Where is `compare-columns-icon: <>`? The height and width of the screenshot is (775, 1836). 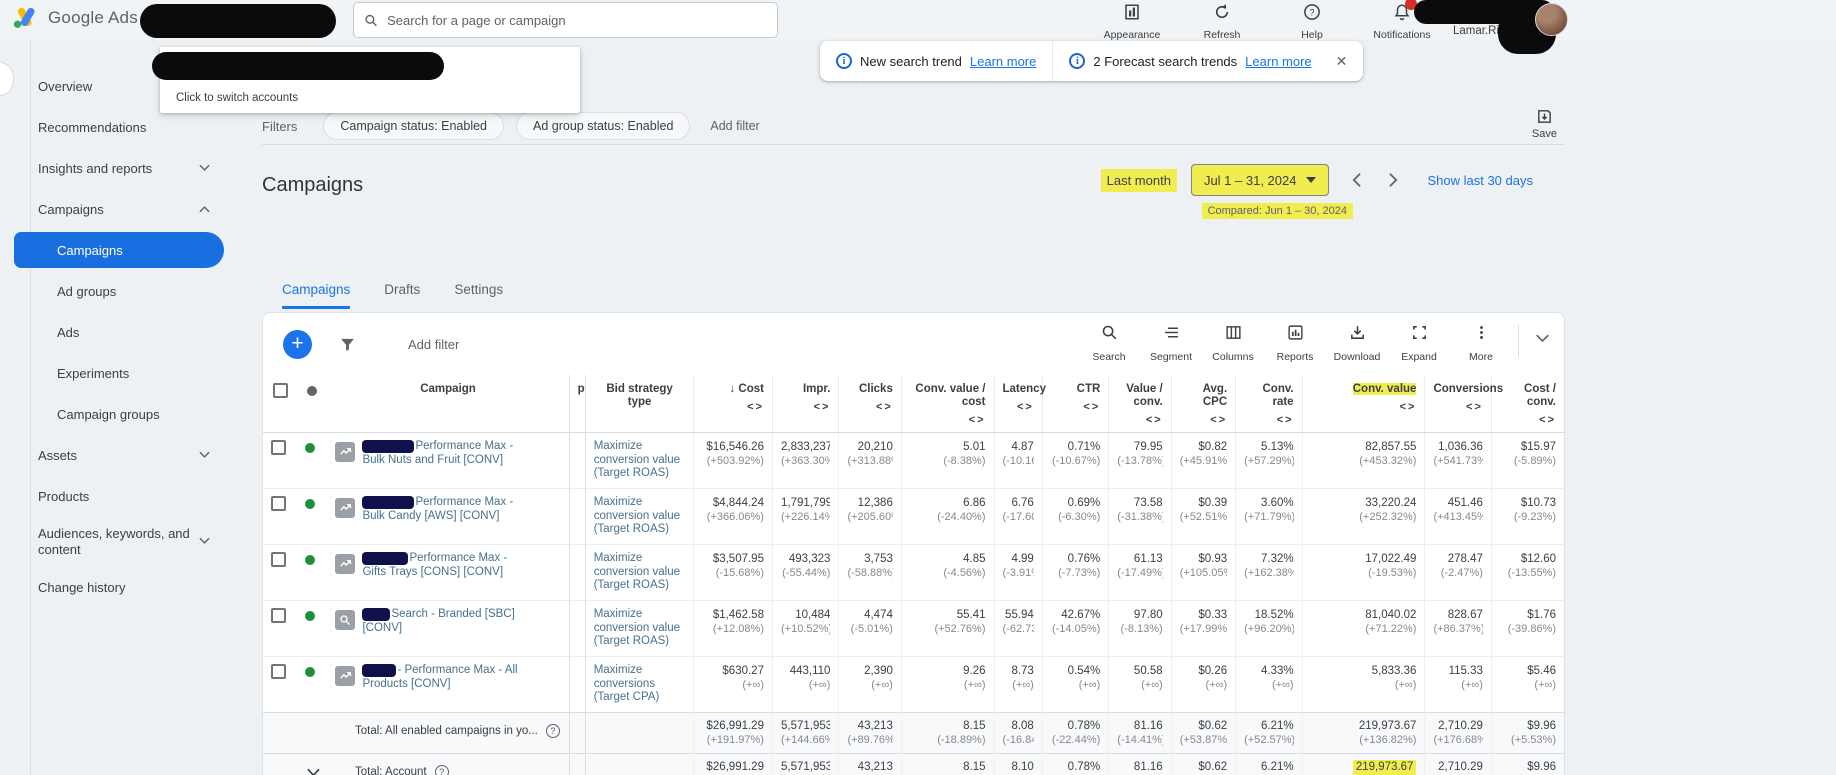
compare-columns-icon: <> is located at coordinates (1474, 407).